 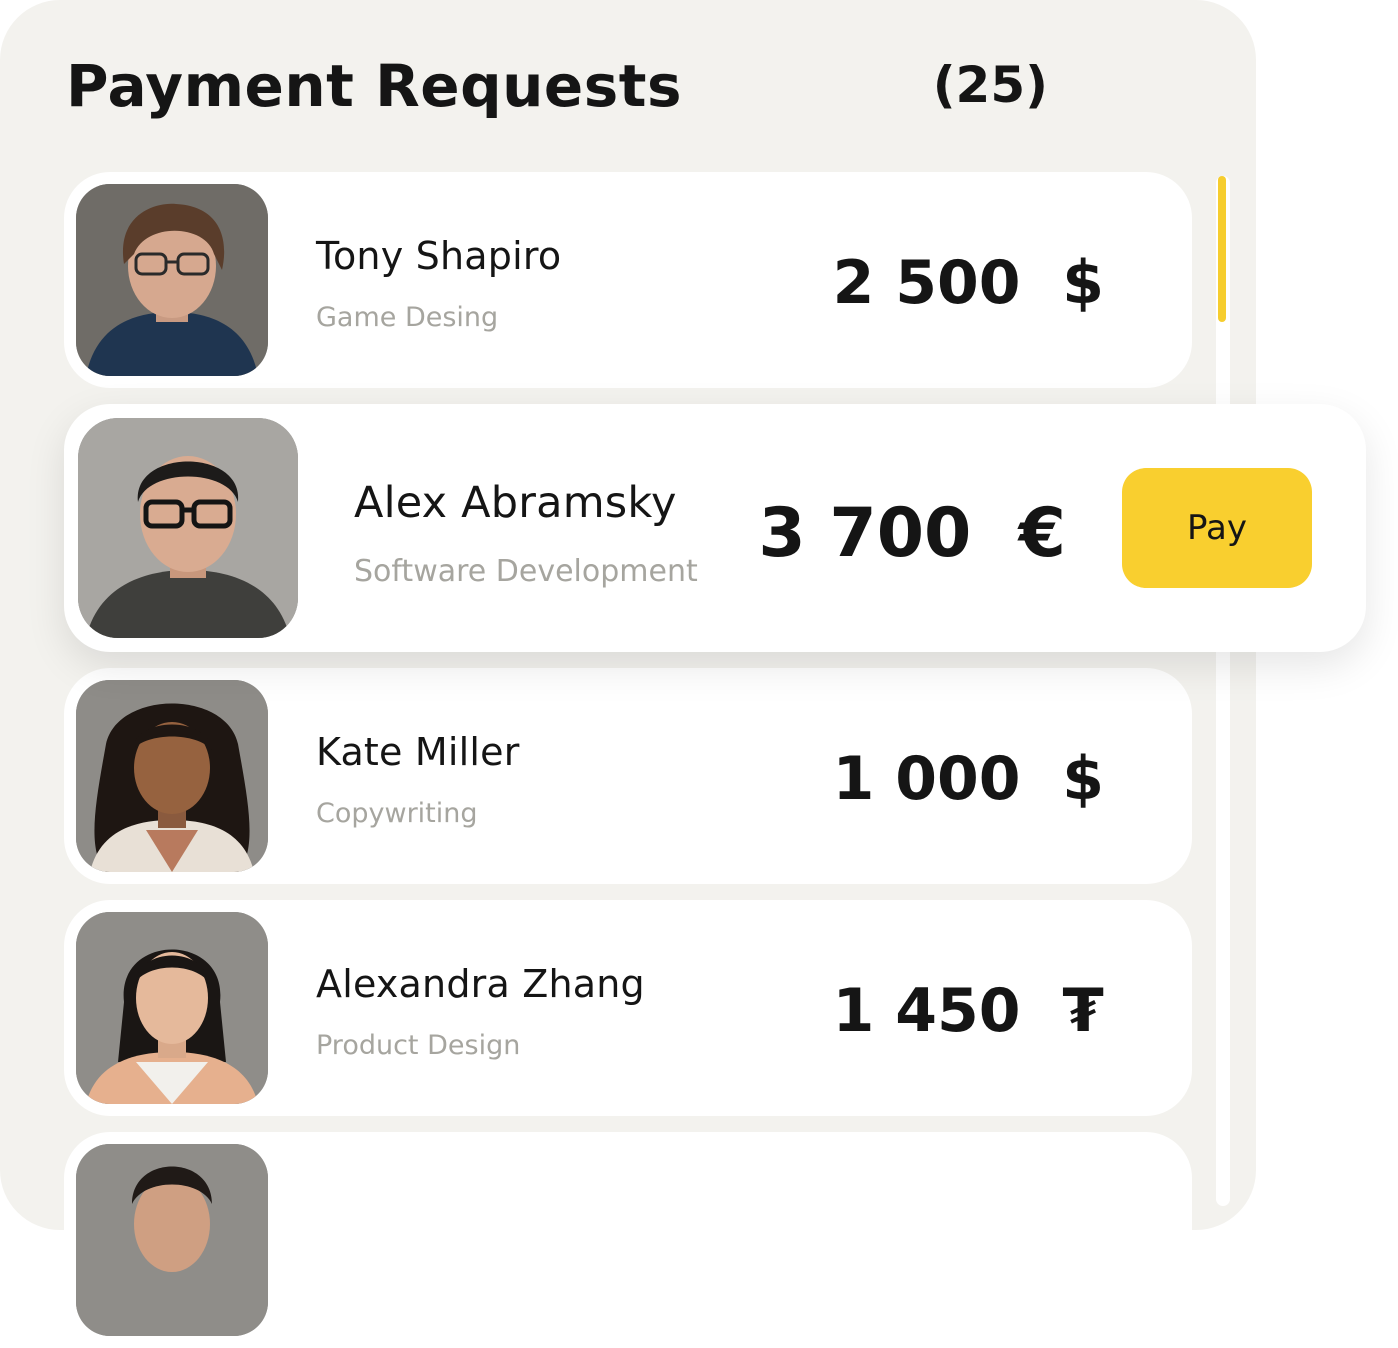 I want to click on avatar-photo-man, so click(x=172, y=1240).